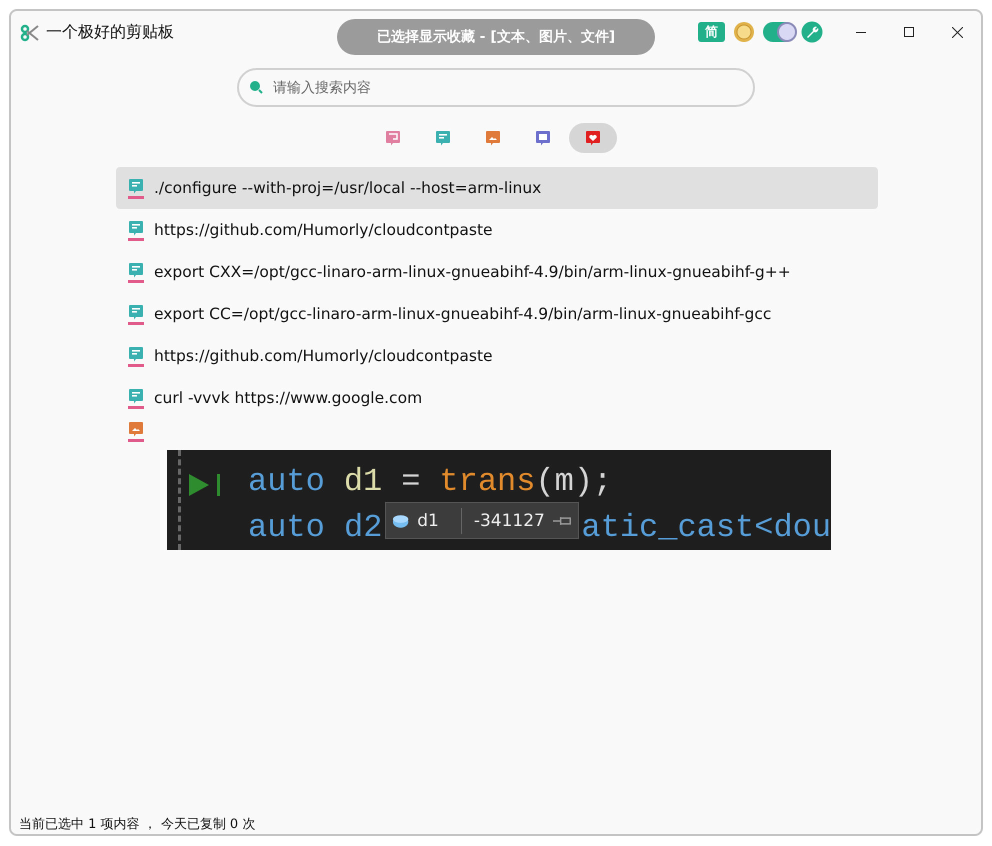  I want to click on filter-tab, so click(593, 138).